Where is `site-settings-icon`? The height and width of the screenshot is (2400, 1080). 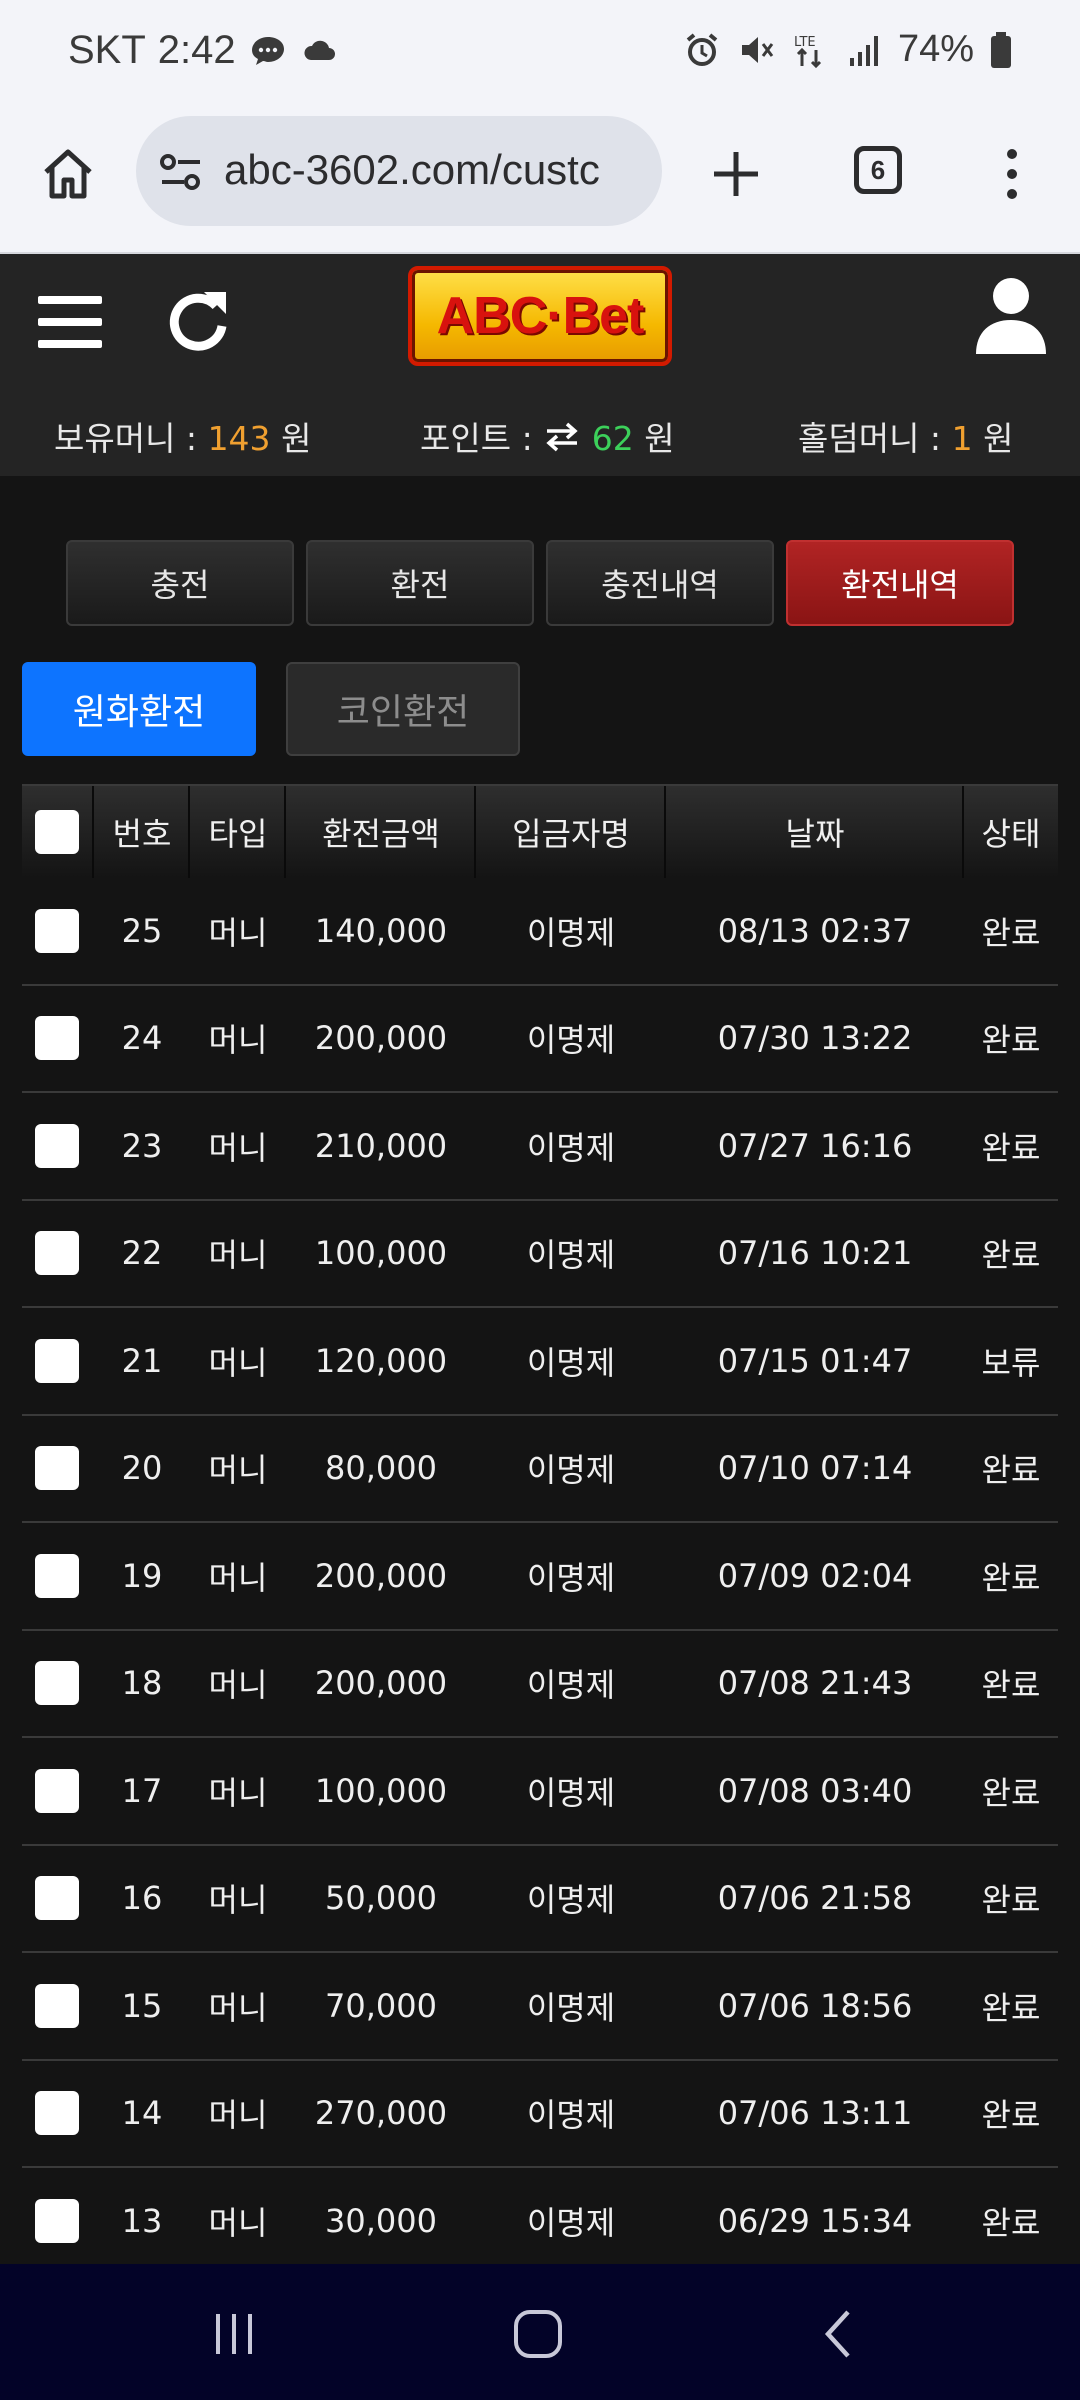 site-settings-icon is located at coordinates (181, 172).